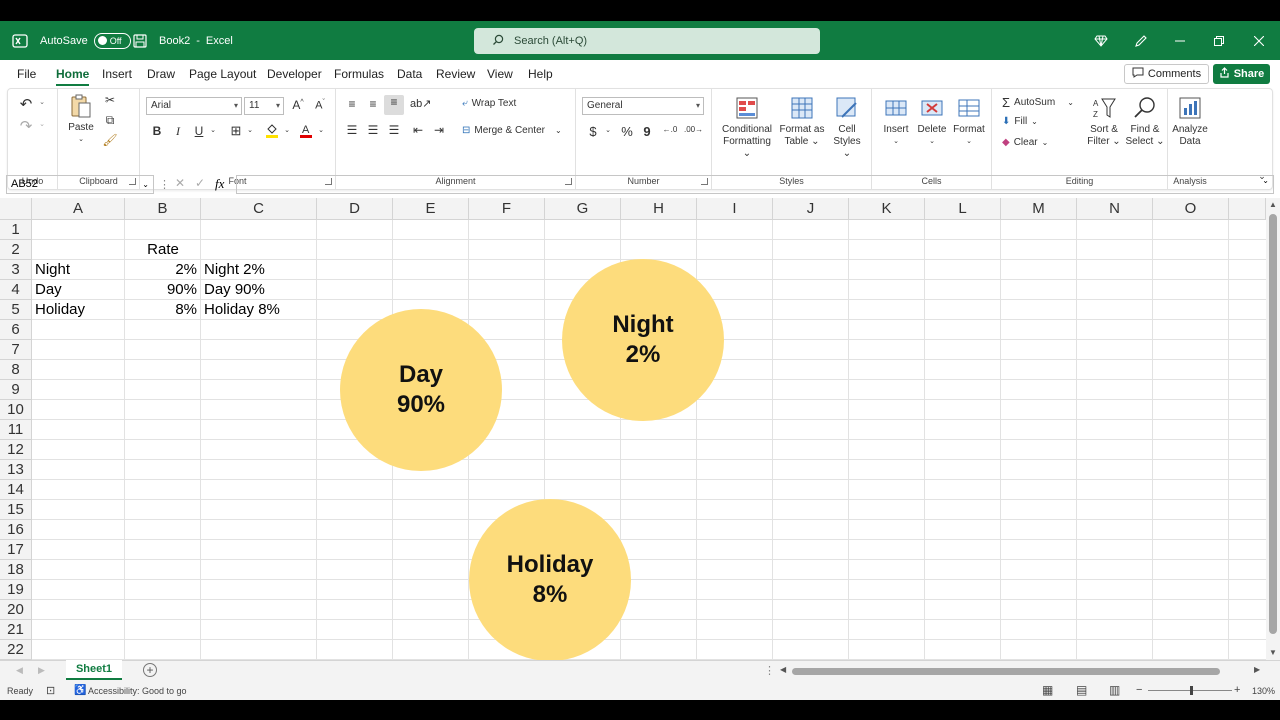  Describe the element at coordinates (42, 124) in the screenshot. I see `redo-dropdown-icon: ⌄` at that location.